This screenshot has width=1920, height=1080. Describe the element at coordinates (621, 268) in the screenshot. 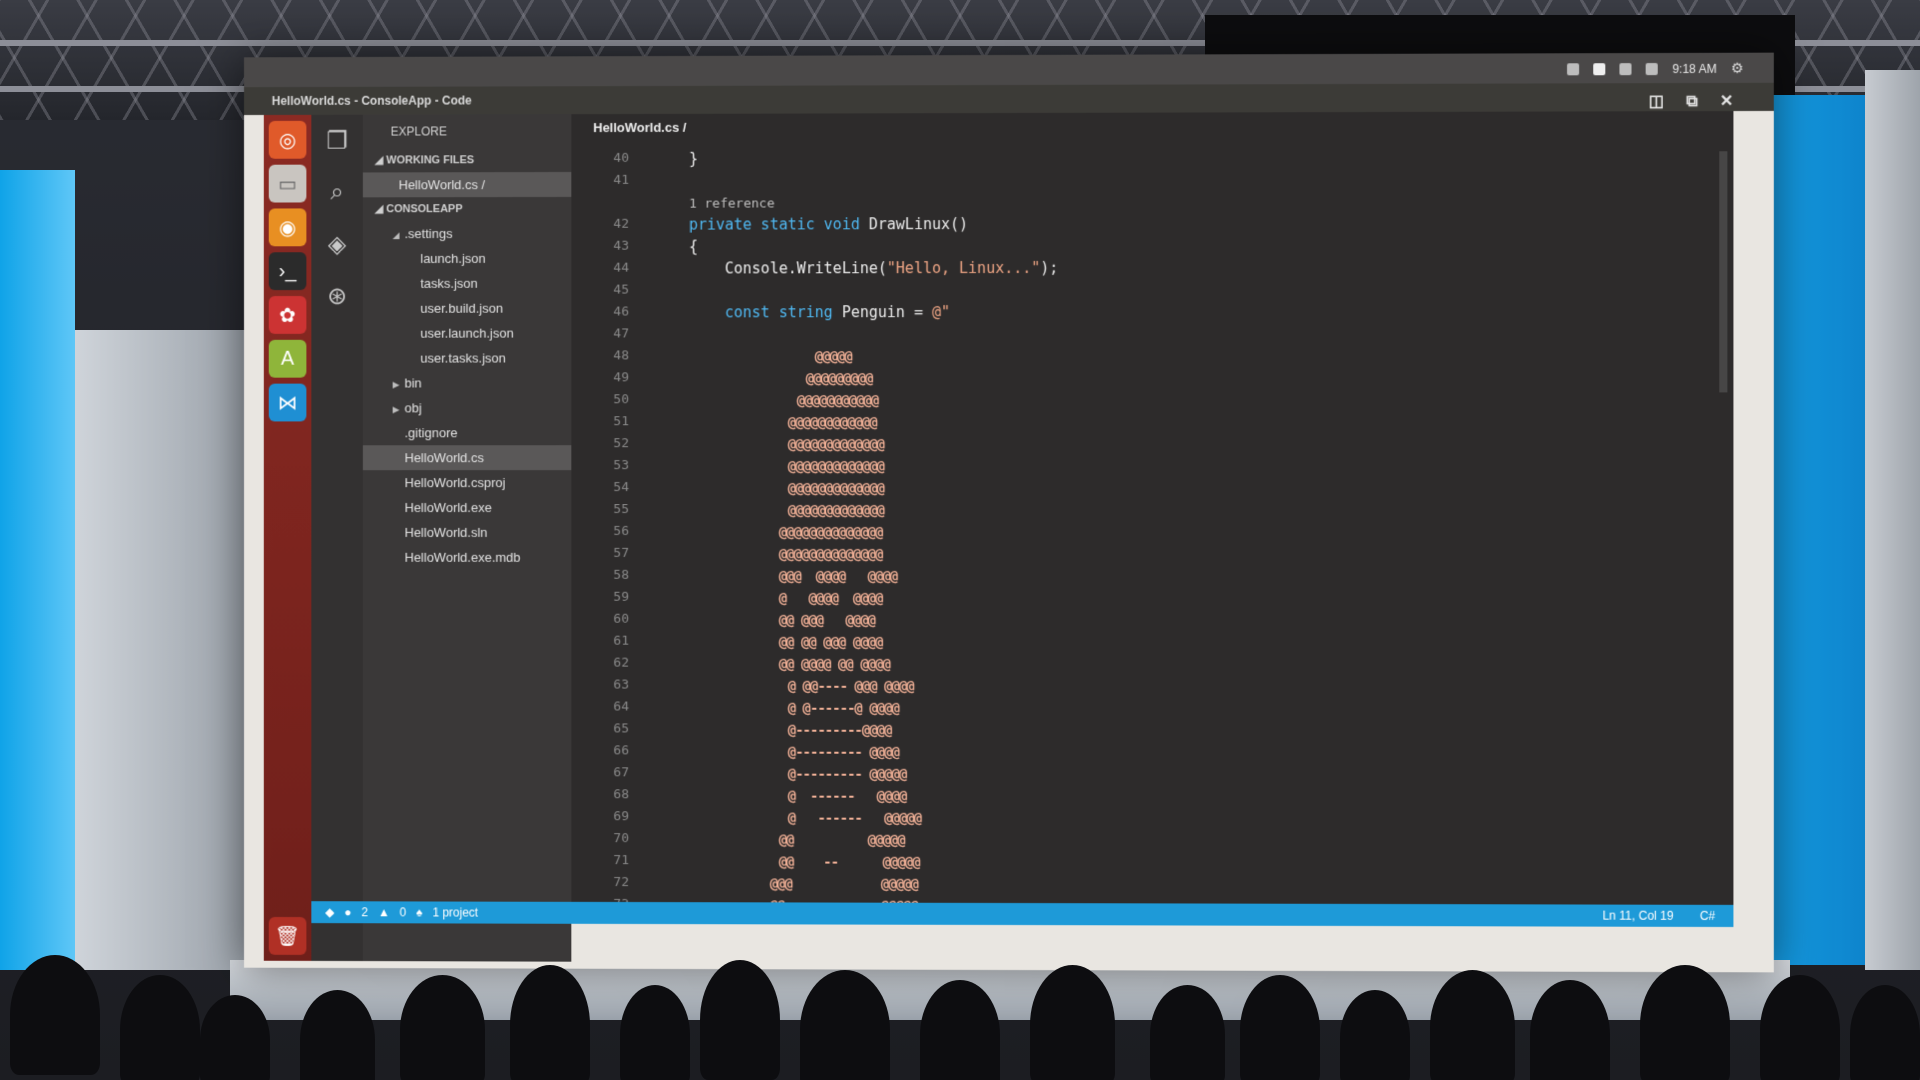

I see `line-number: 44` at that location.